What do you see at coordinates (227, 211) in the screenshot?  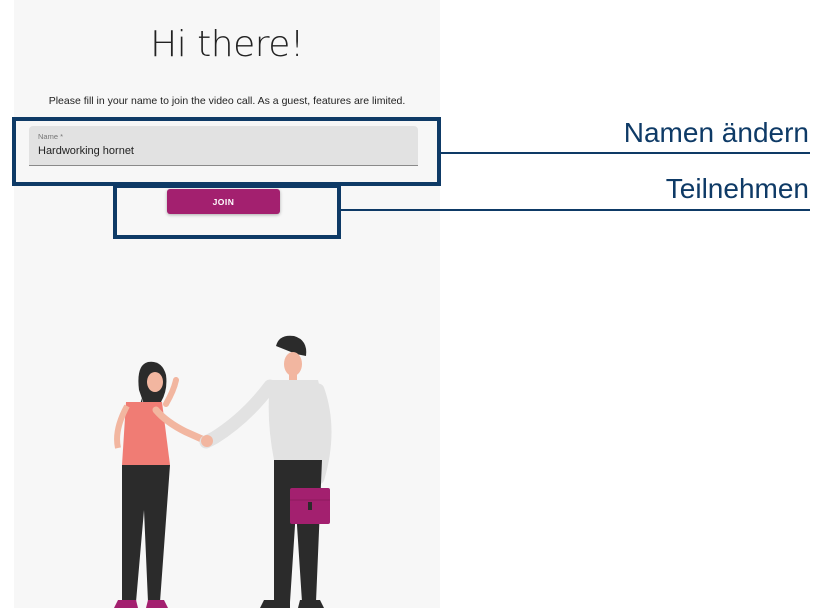 I see `join-highlight-box` at bounding box center [227, 211].